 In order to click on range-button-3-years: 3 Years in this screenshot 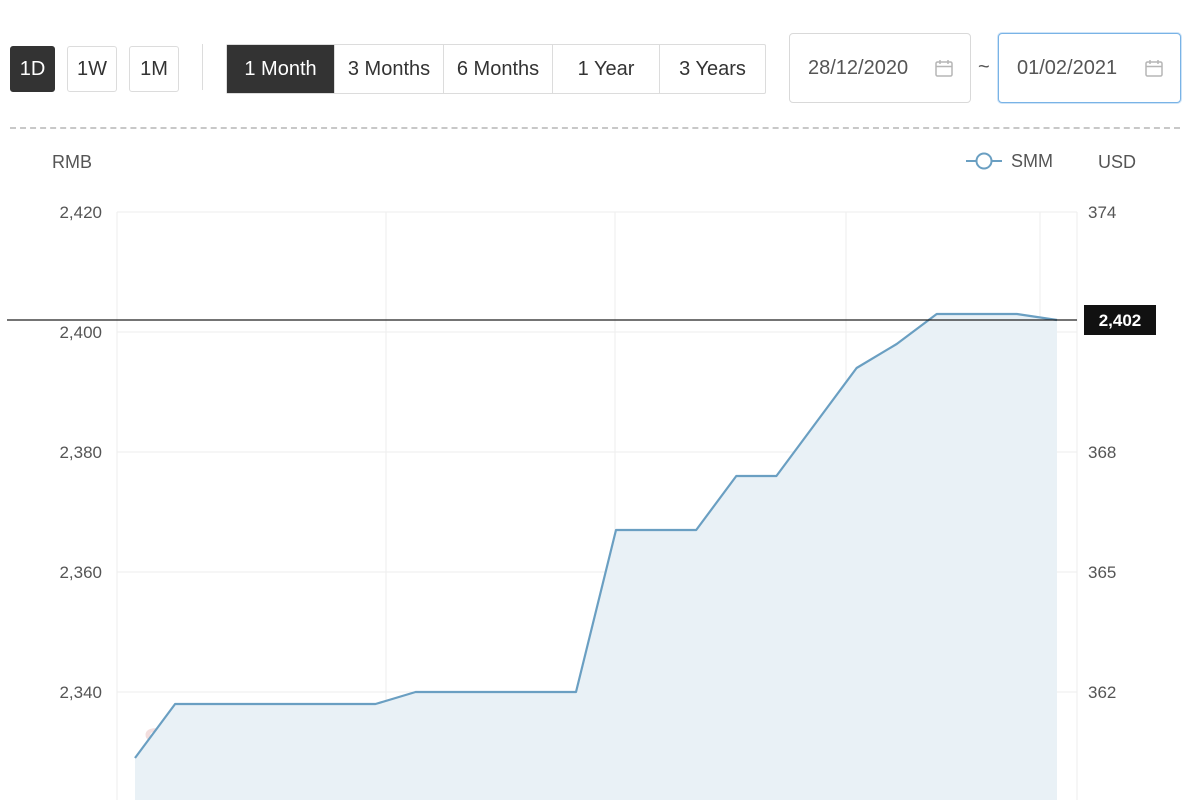, I will do `click(712, 69)`.